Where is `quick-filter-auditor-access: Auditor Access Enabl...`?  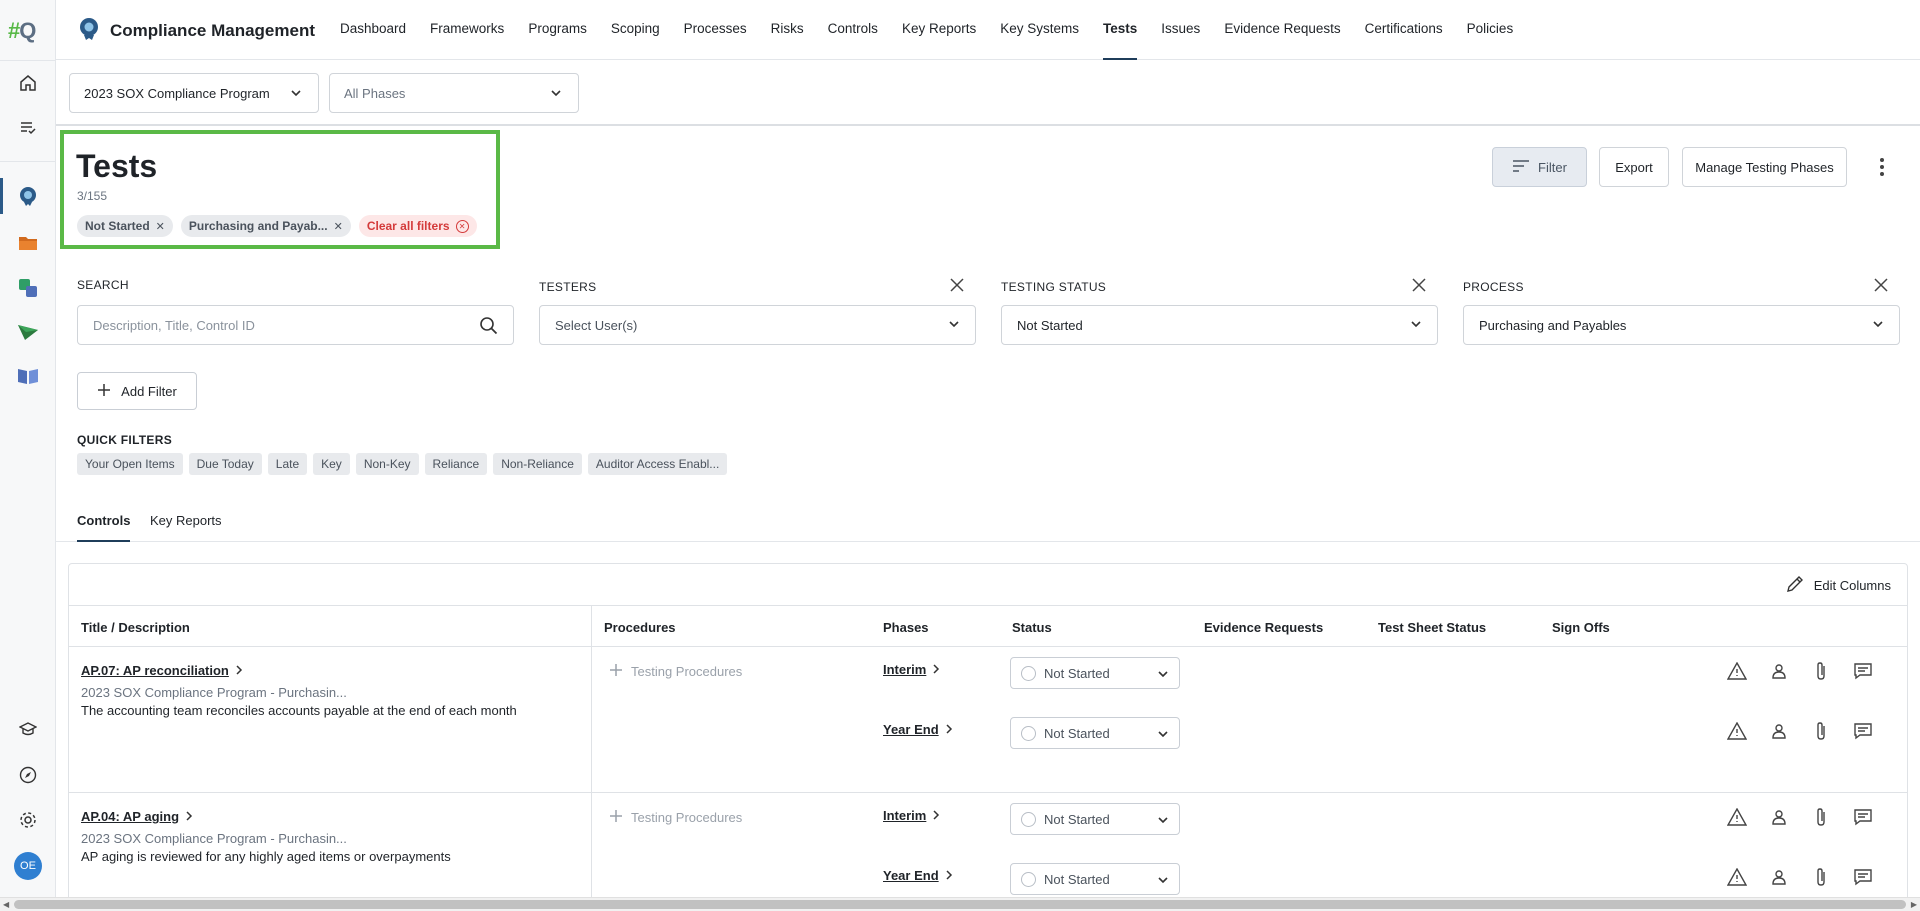
quick-filter-auditor-access: Auditor Access Enabl... is located at coordinates (657, 464).